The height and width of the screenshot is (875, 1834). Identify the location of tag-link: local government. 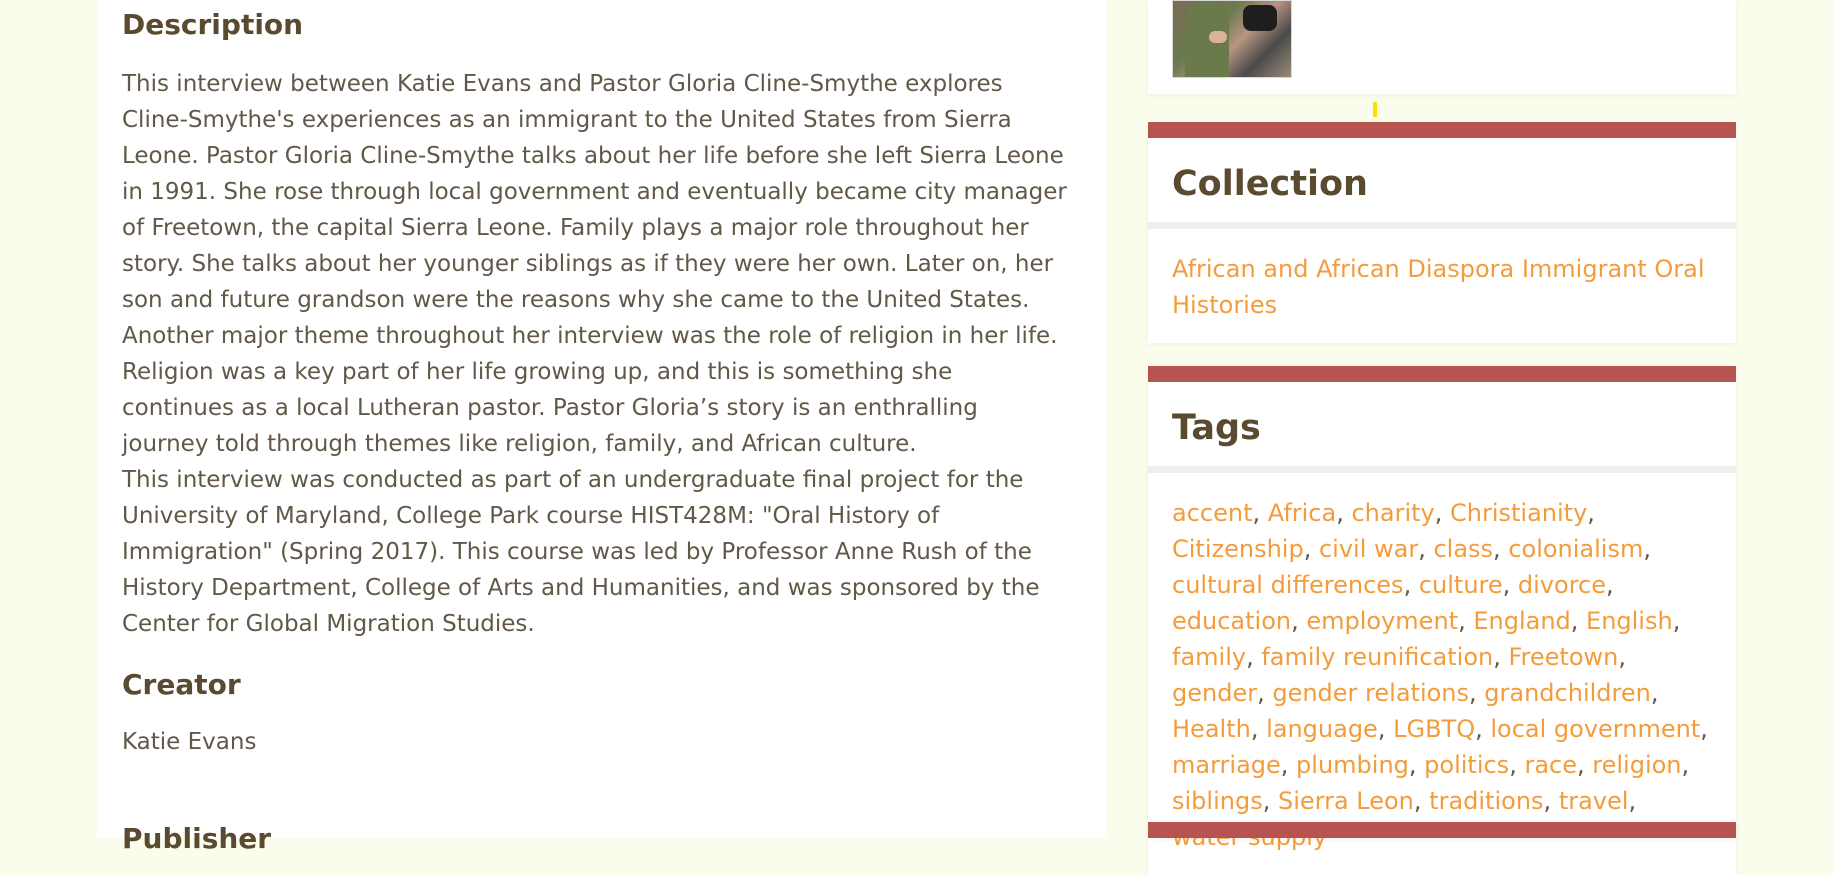
(1595, 729).